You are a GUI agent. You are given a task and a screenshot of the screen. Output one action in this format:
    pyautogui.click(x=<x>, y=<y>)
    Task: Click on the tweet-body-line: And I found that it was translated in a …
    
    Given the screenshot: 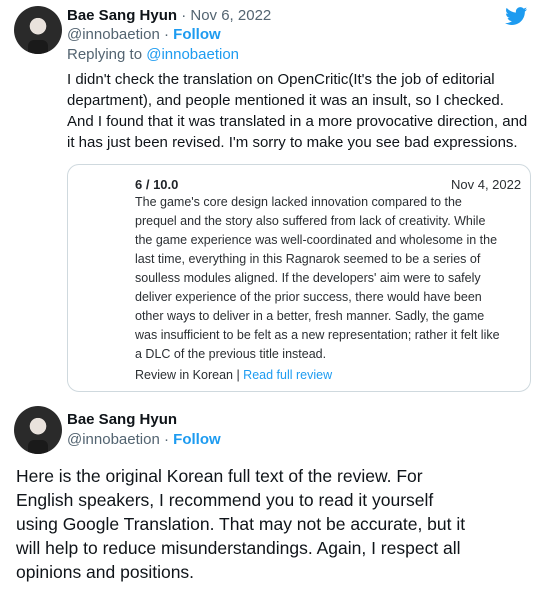 What is the action you would take?
    pyautogui.click(x=297, y=121)
    